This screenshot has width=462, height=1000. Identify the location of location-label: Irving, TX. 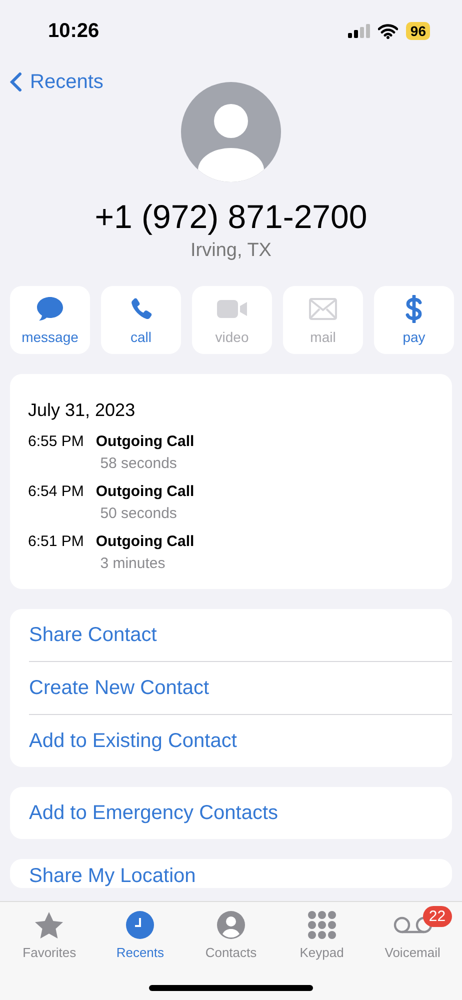
(231, 251).